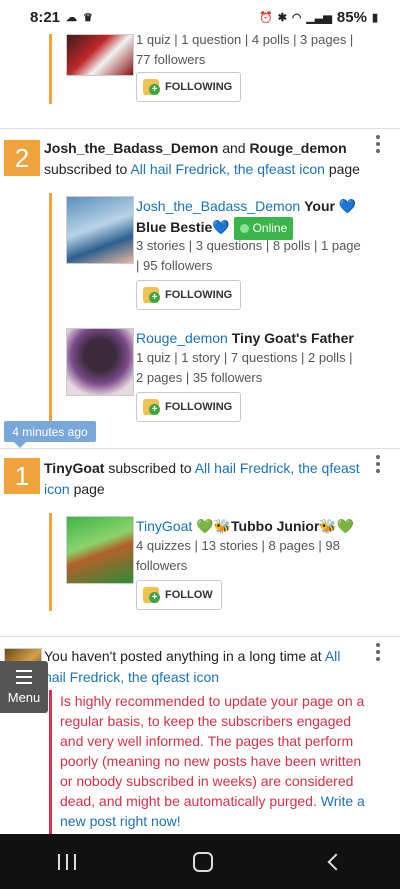 This screenshot has height=889, width=400. I want to click on back-icon, so click(336, 861).